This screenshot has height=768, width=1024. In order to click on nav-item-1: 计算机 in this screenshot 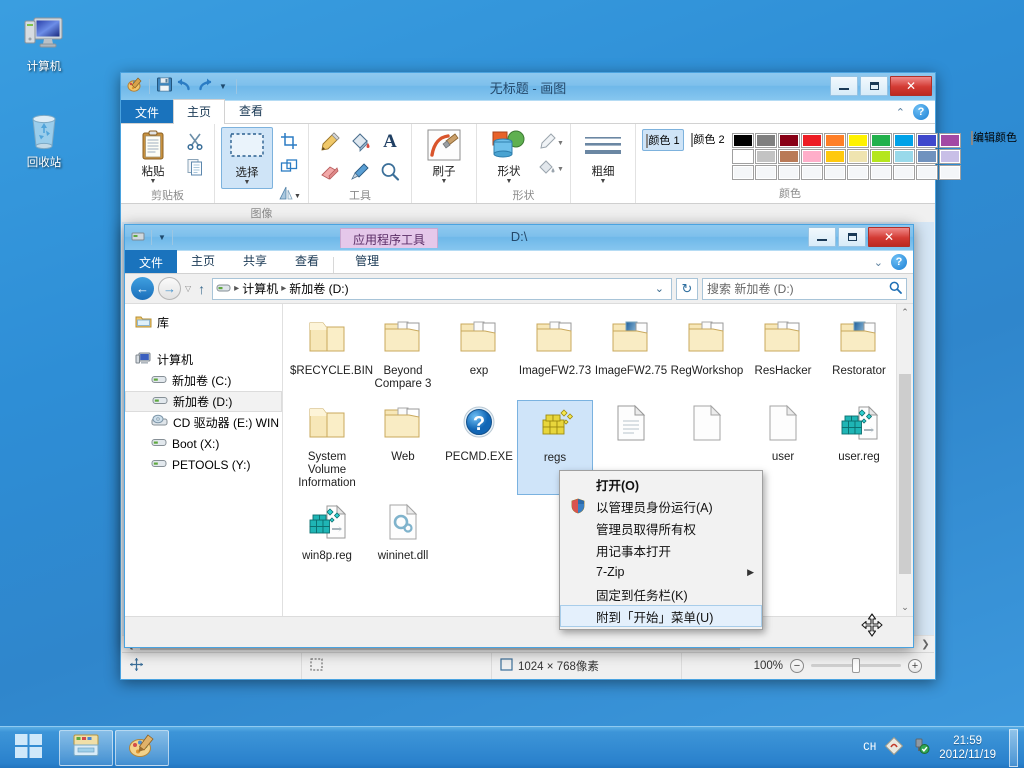, I will do `click(203, 359)`.